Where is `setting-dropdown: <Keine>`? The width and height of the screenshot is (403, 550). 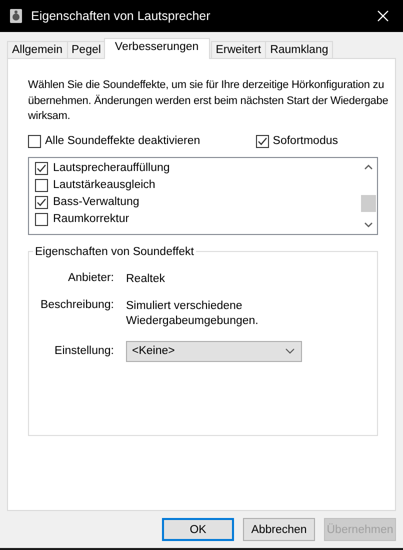
setting-dropdown: <Keine> is located at coordinates (214, 351).